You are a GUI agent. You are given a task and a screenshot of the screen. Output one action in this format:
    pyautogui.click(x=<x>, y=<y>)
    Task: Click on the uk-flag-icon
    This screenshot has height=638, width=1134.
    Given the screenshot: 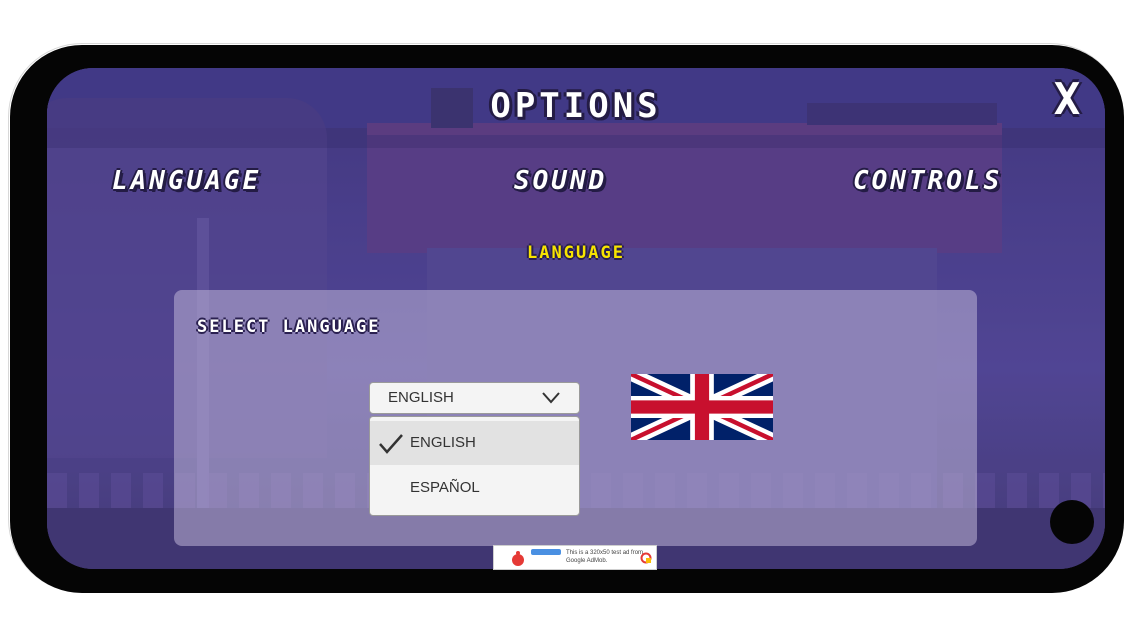 What is the action you would take?
    pyautogui.click(x=702, y=407)
    